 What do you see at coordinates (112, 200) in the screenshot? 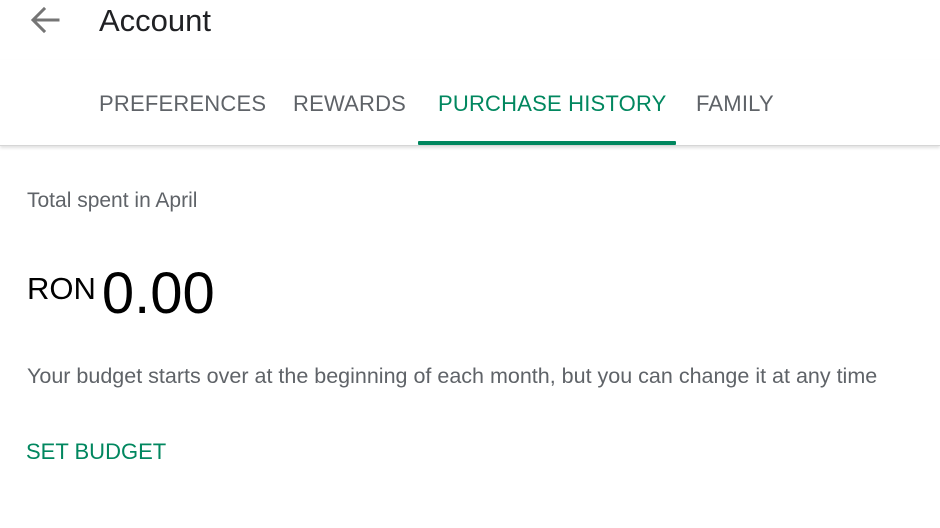
I see `total-spent-label: Total spent in April` at bounding box center [112, 200].